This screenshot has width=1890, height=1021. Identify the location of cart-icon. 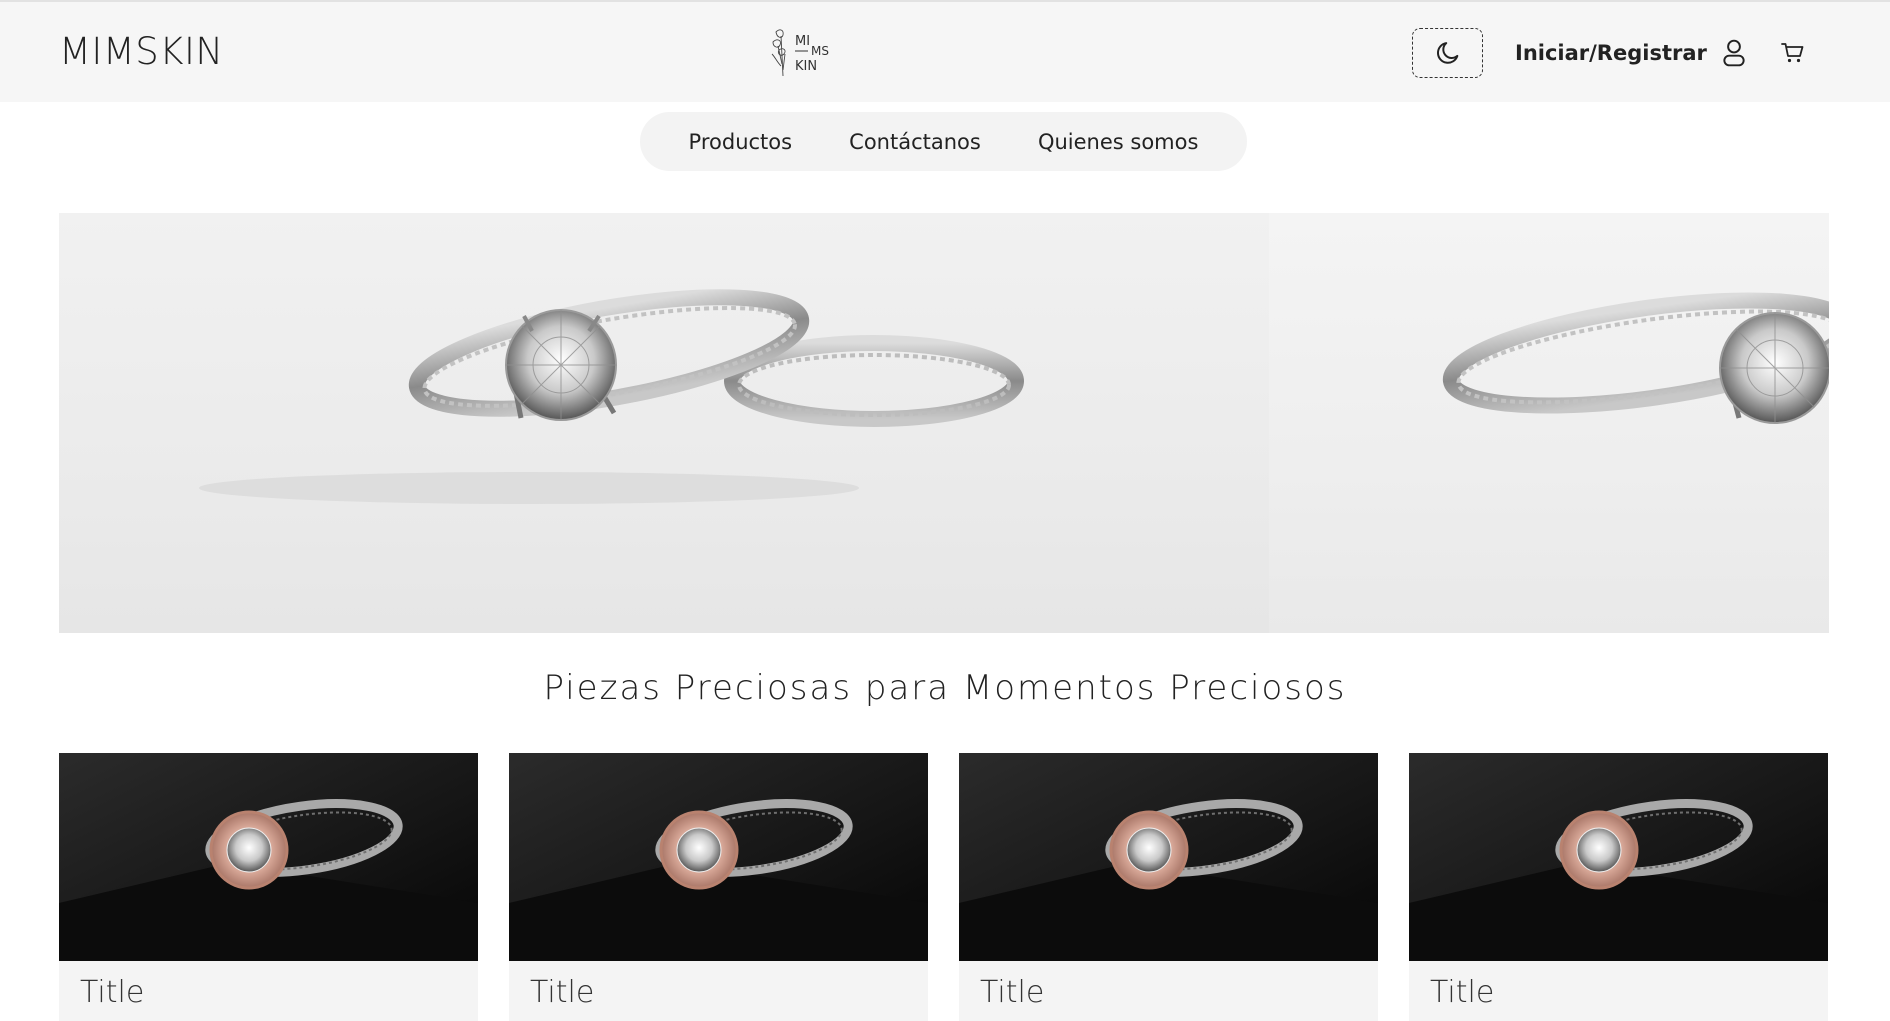
(1792, 53).